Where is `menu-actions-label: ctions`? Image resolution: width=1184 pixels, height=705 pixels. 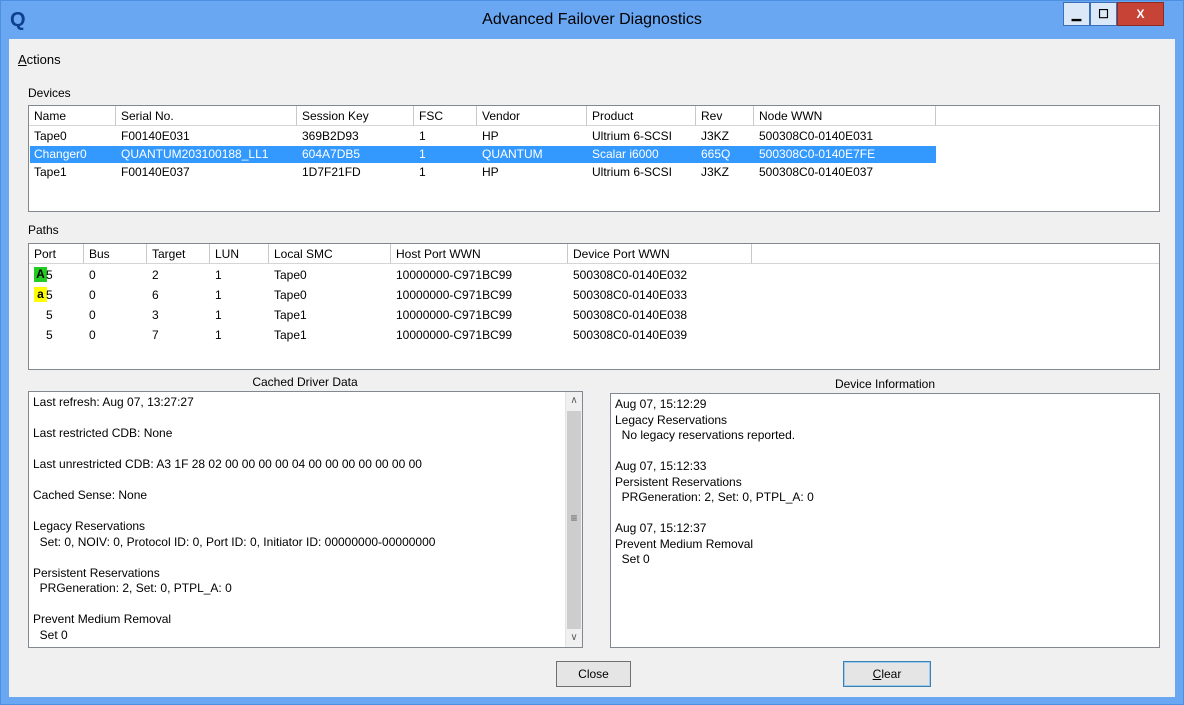
menu-actions-label: ctions is located at coordinates (43, 59).